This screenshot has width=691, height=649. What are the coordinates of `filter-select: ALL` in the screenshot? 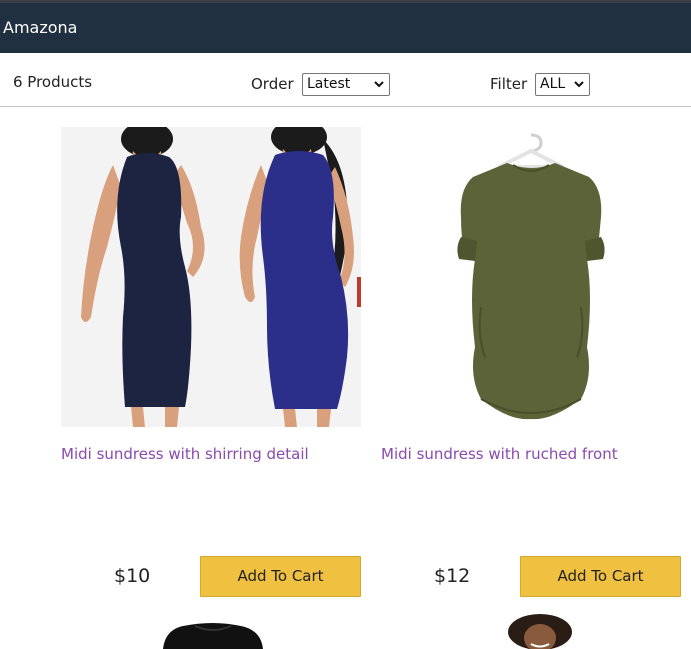 It's located at (562, 84).